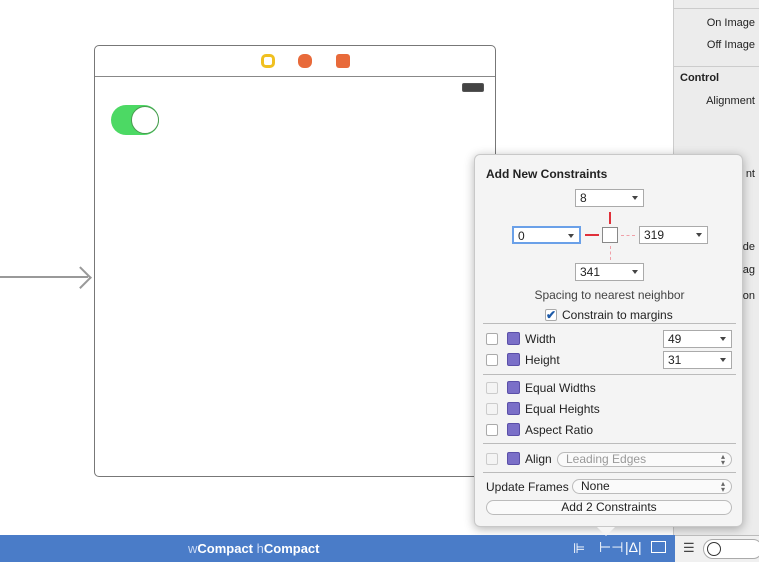 The image size is (759, 562). I want to click on align-label: Align, so click(538, 459).